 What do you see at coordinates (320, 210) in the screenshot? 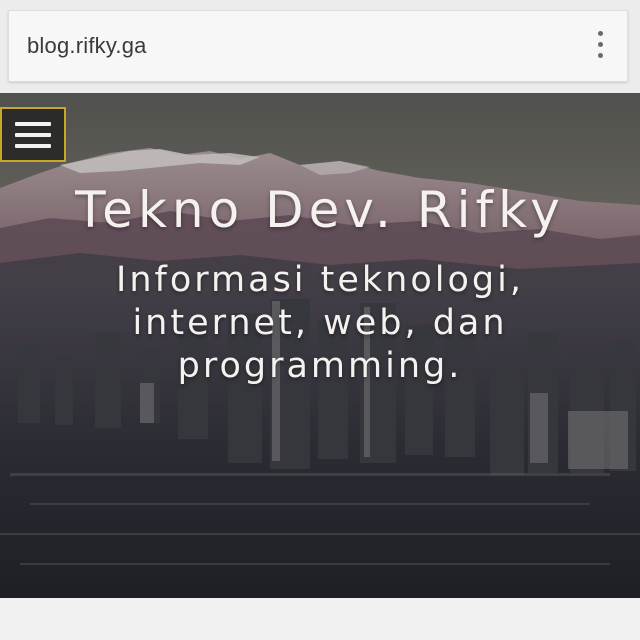
I see `site-title: Tekno Dev. Rifky` at bounding box center [320, 210].